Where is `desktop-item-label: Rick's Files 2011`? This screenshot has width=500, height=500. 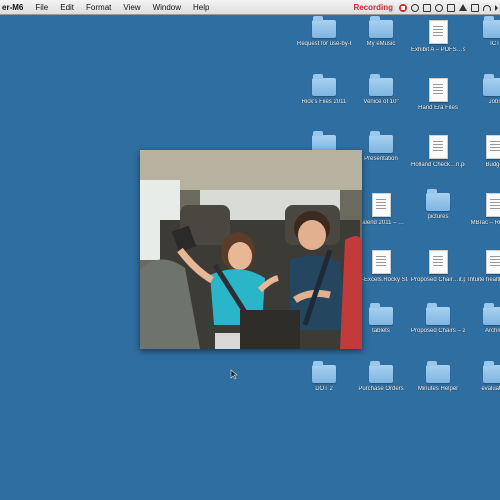
desktop-item-label: Rick's Files 2011 is located at coordinates (324, 102).